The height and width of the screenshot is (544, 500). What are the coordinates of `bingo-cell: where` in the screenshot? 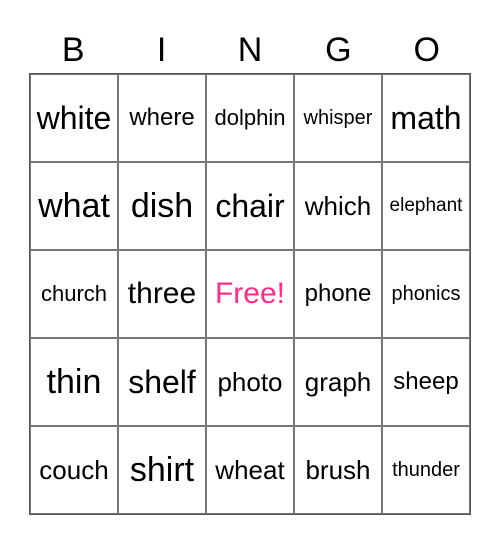 It's located at (162, 118).